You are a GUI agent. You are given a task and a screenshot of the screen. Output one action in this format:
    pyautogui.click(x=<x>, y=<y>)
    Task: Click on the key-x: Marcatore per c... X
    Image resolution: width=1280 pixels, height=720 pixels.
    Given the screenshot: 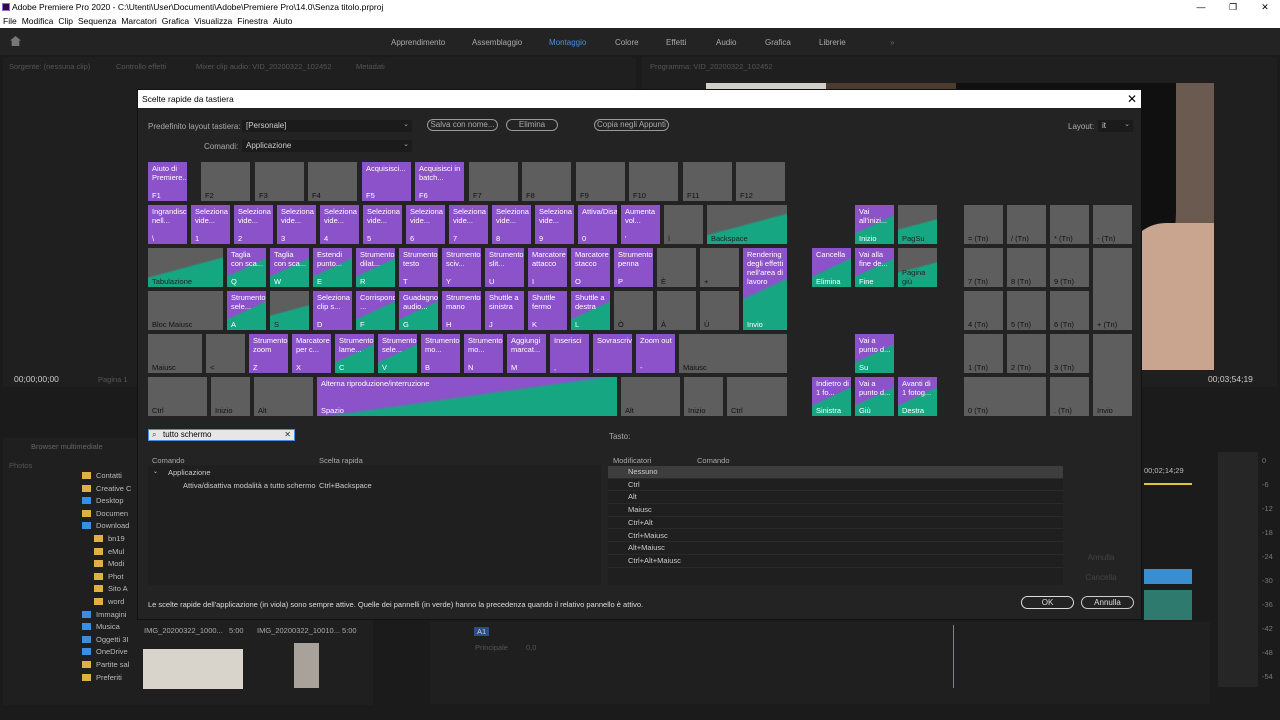 What is the action you would take?
    pyautogui.click(x=311, y=353)
    